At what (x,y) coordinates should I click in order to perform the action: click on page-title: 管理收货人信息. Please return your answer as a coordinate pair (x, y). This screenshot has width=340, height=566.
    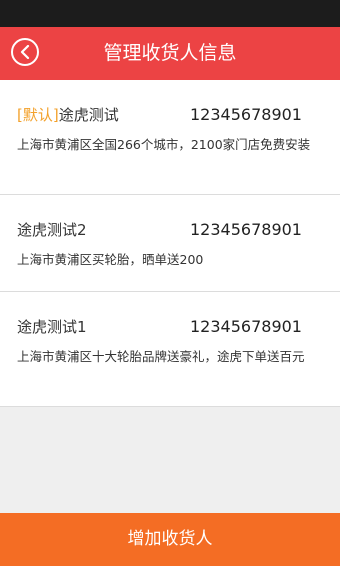
    Looking at the image, I should click on (170, 53).